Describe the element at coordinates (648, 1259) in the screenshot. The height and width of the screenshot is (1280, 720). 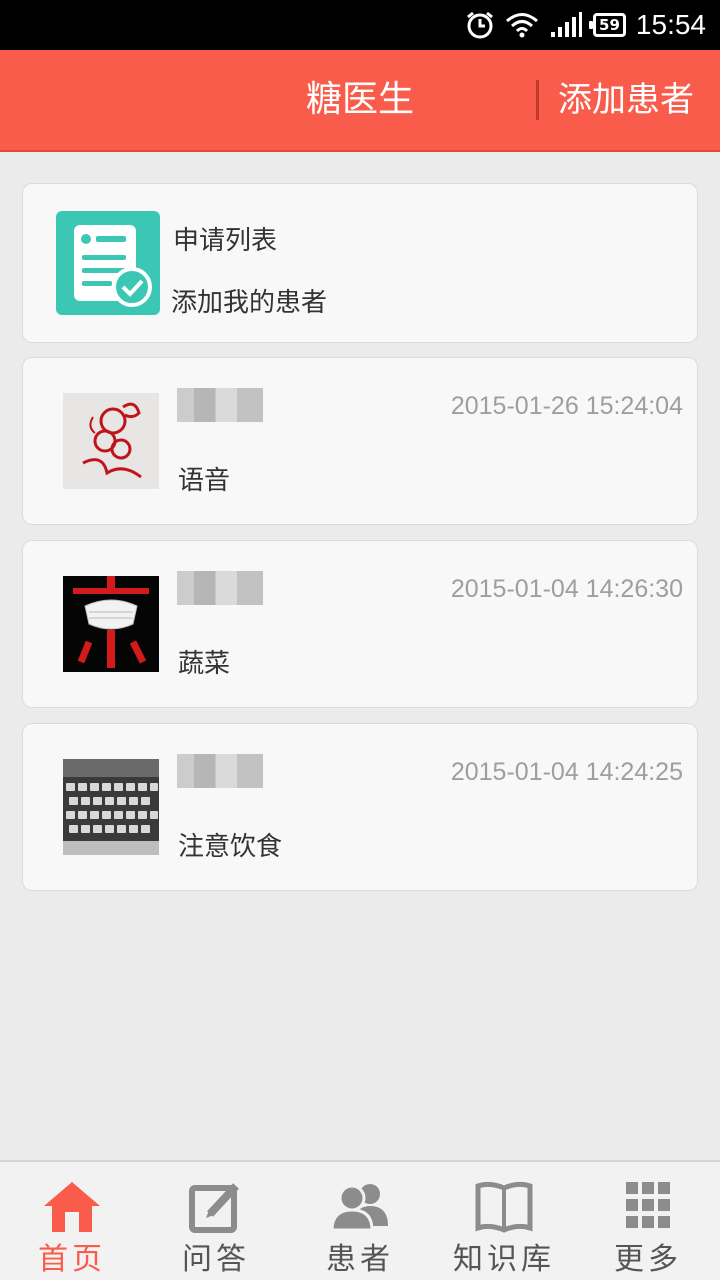
I see `nav-label: 更多` at that location.